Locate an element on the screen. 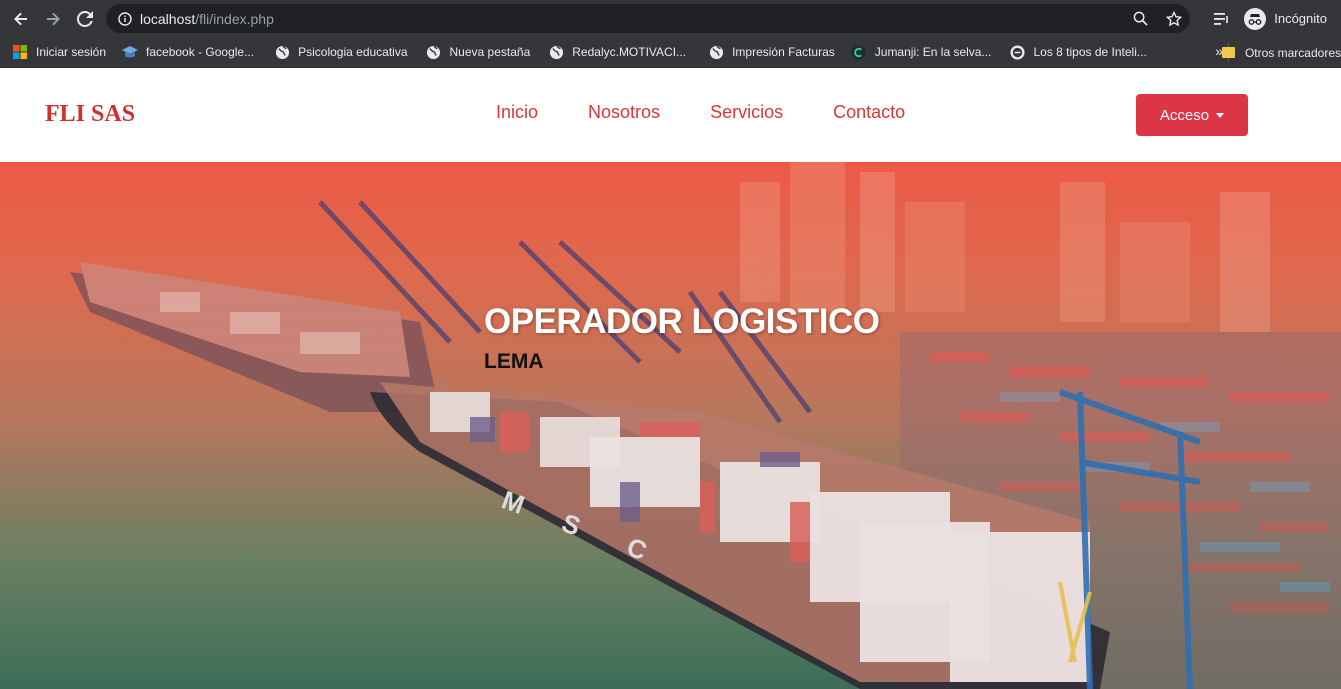 The image size is (1341, 689). c-logo-icon is located at coordinates (859, 52).